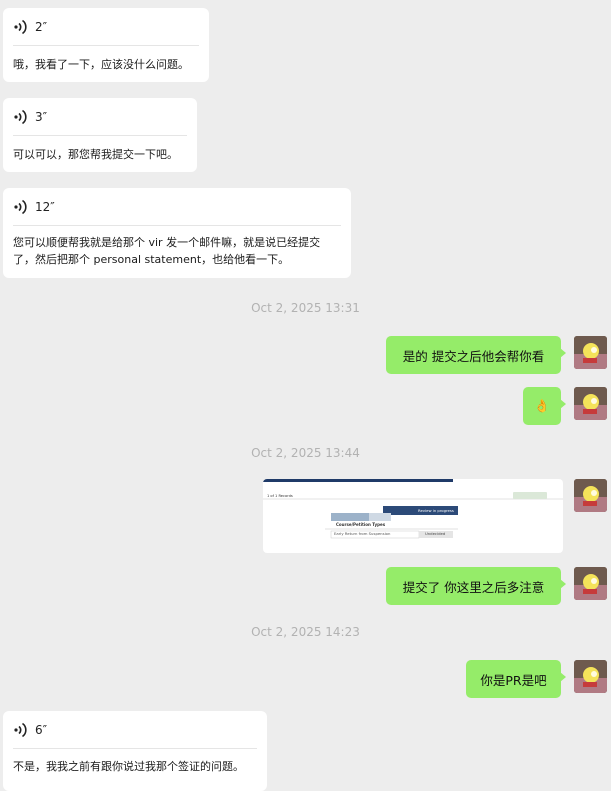 This screenshot has height=791, width=611. What do you see at coordinates (95, 154) in the screenshot?
I see `voice-transcript: 可以可以，那您帮我提交一下吧。` at bounding box center [95, 154].